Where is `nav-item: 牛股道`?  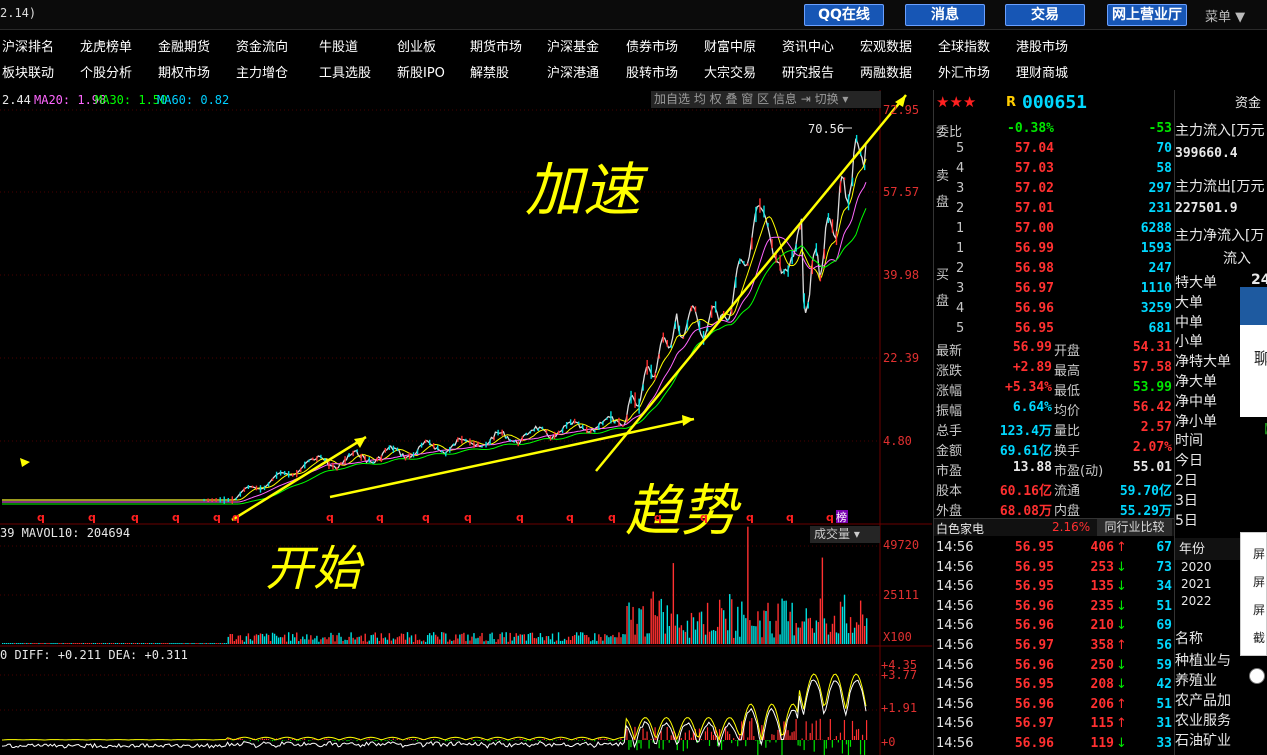 nav-item: 牛股道 is located at coordinates (338, 45).